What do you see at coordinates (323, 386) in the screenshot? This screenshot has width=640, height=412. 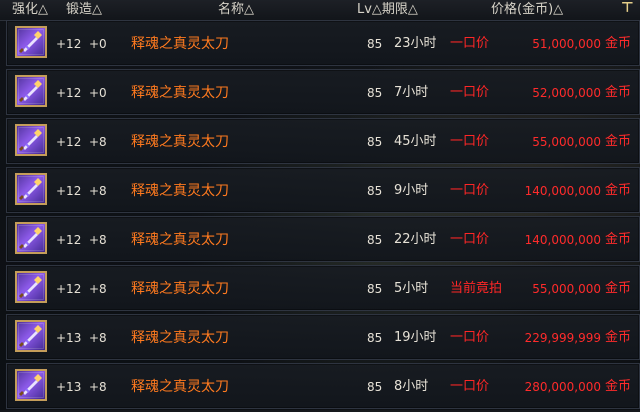 I see `auction-row: +13 +8 释魂之真灵太刀 85 8小时 一口价 280,000,000 金币` at bounding box center [323, 386].